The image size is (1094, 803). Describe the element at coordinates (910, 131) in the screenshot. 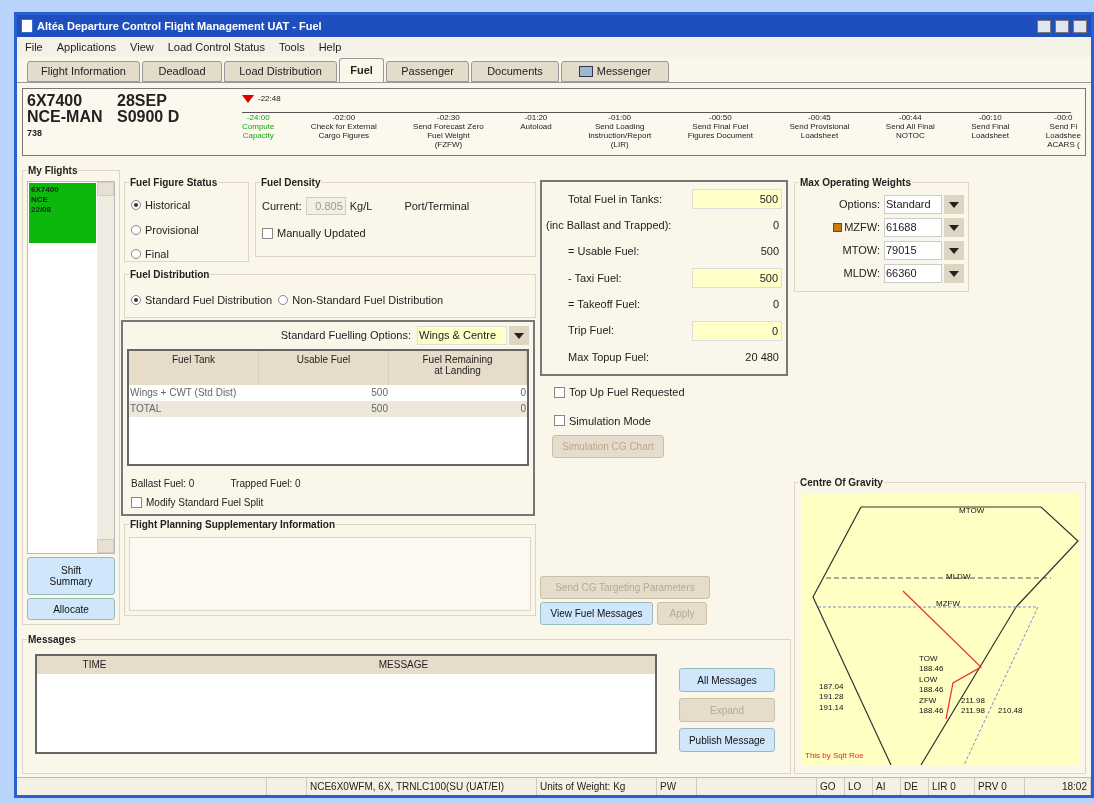

I see `milestone-label: Send All Final NOTOC` at that location.